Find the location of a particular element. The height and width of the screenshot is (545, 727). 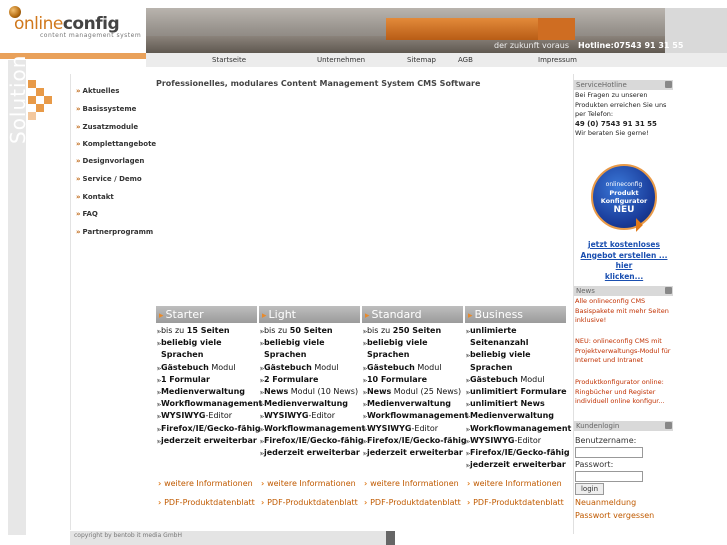

nav-item-designvorlagen: » Designvorlagen is located at coordinates (110, 161).